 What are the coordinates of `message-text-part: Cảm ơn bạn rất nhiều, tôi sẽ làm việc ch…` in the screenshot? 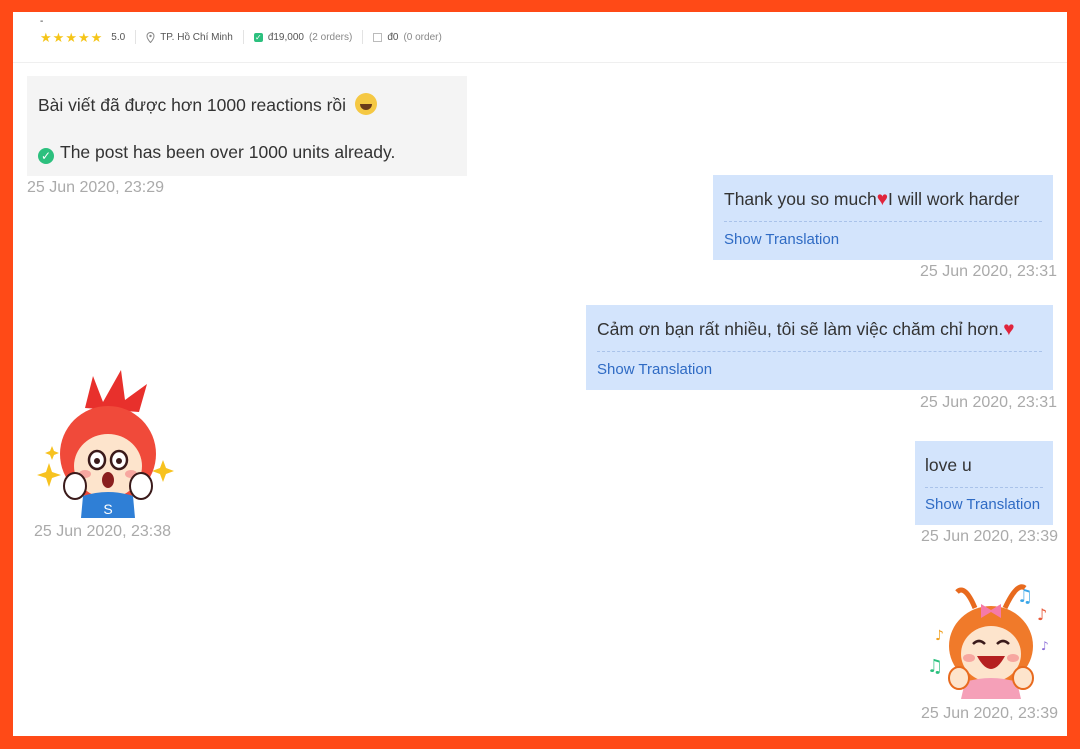 It's located at (800, 329).